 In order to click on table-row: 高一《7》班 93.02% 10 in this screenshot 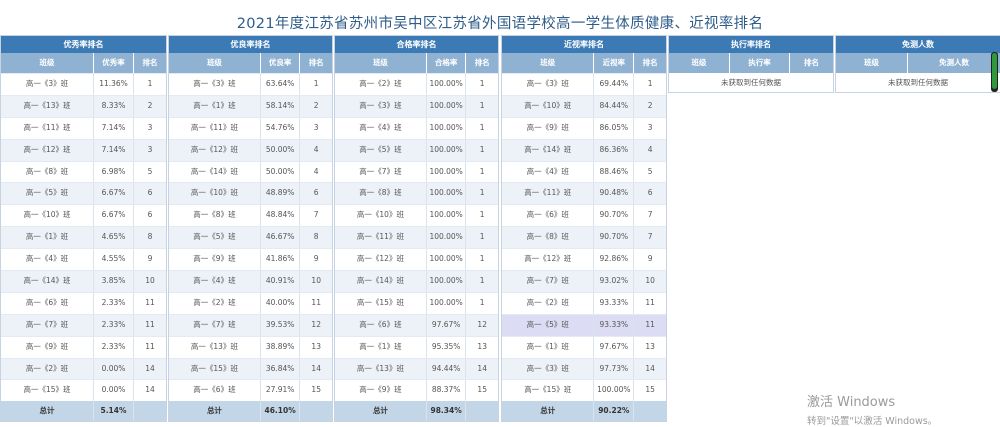, I will do `click(584, 281)`.